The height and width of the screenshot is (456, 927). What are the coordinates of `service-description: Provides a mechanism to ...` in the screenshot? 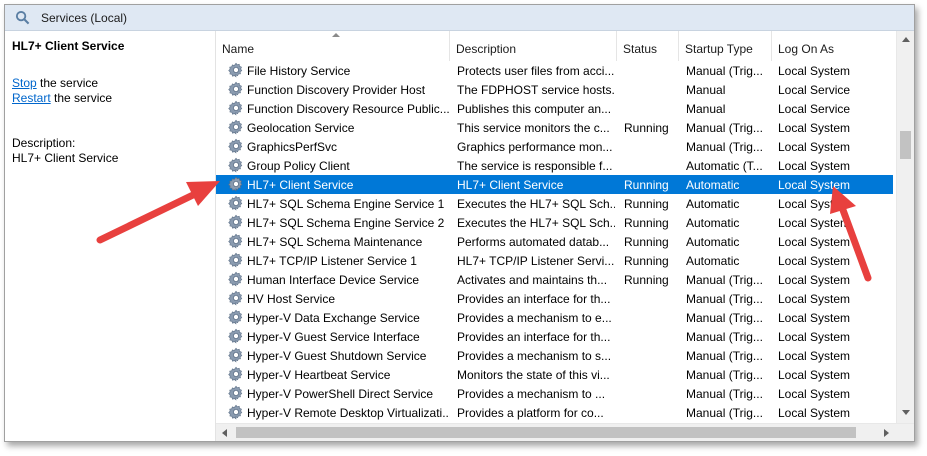 It's located at (531, 394).